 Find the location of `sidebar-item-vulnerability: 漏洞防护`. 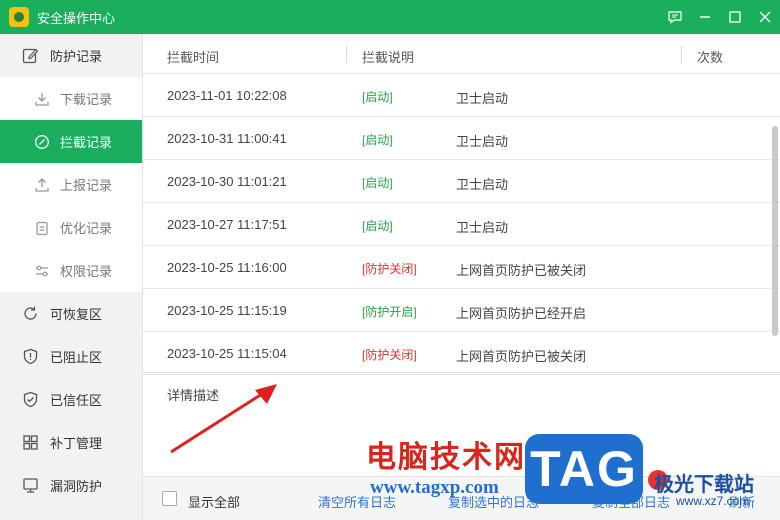

sidebar-item-vulnerability: 漏洞防护 is located at coordinates (71, 485).